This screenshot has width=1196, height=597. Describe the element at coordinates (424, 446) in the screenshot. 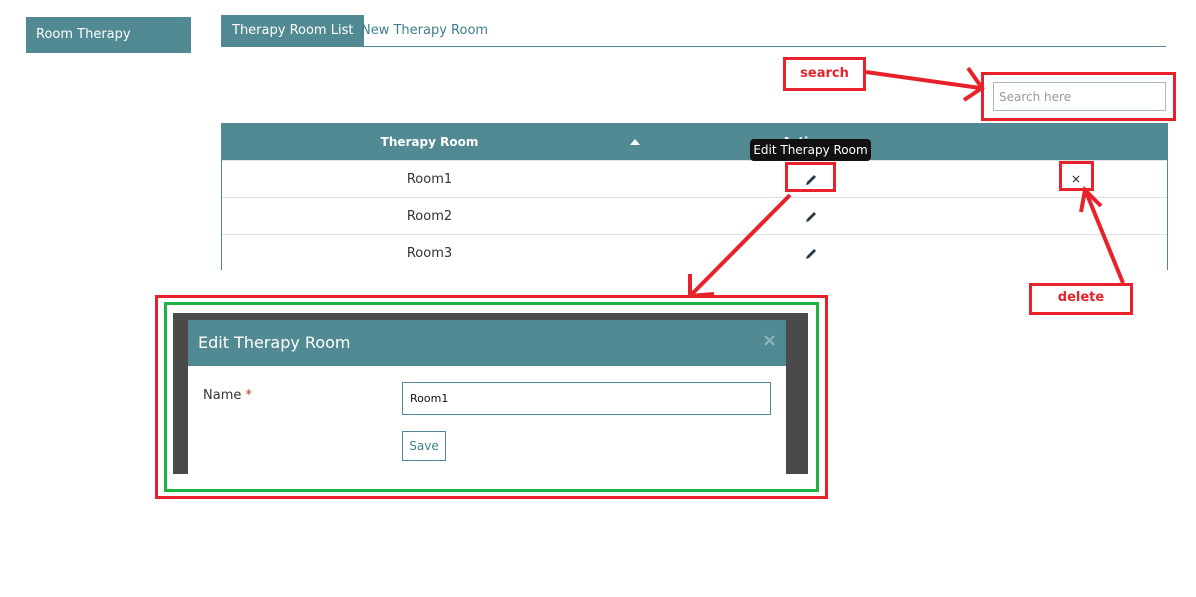

I see `save-button: Save` at that location.